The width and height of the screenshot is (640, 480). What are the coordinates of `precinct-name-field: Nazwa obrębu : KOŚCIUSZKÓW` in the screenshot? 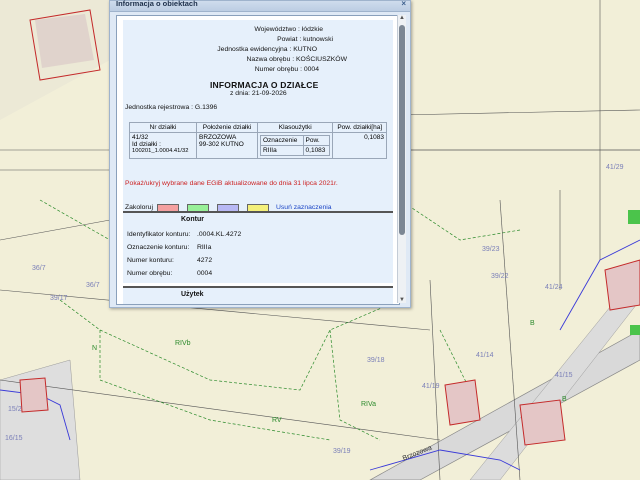 It's located at (296, 59).